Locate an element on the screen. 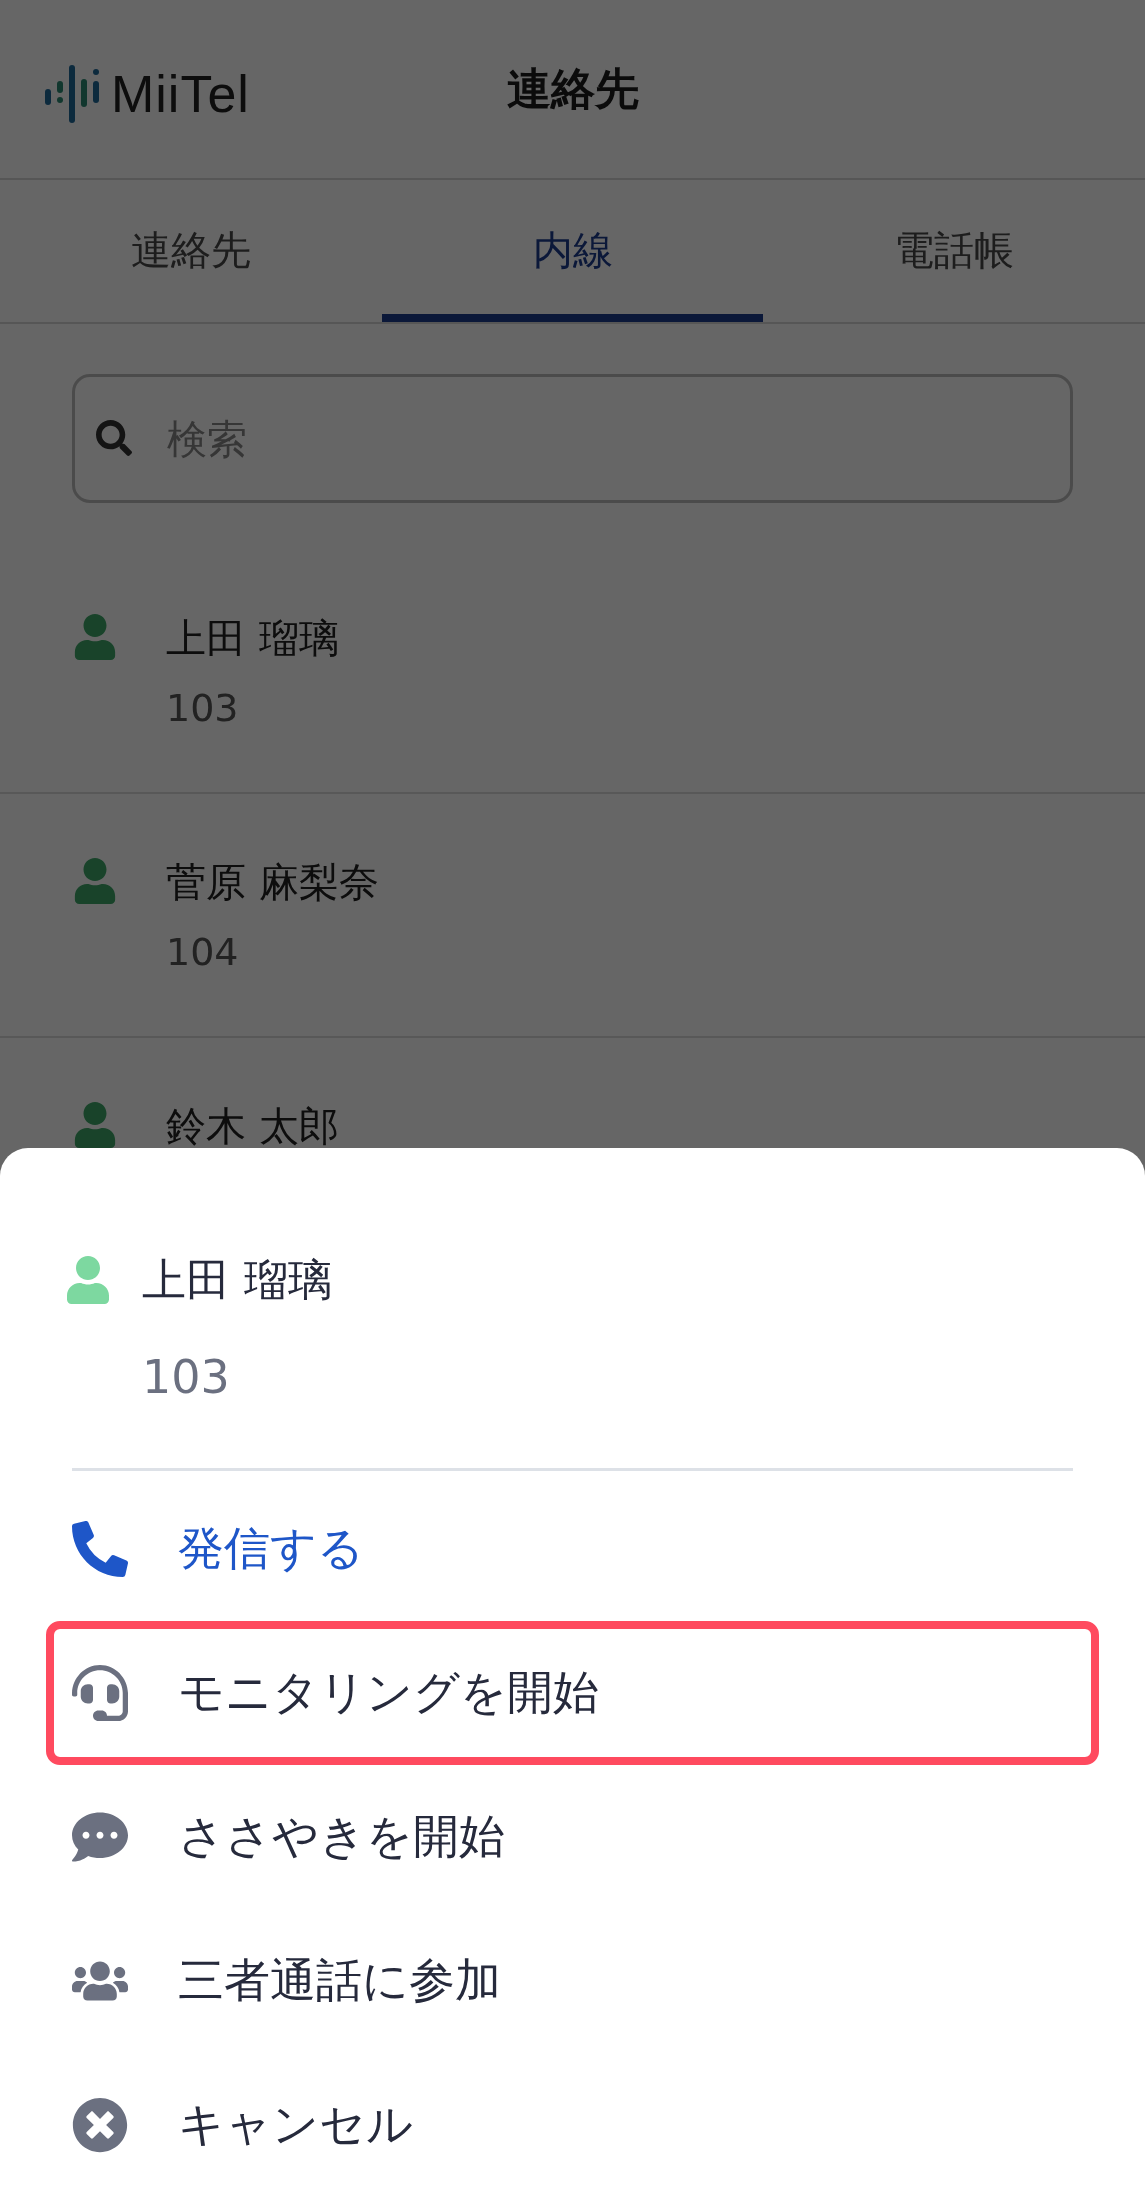 This screenshot has height=2204, width=1145. contact-name: 鈴木 太郎 is located at coordinates (253, 1126).